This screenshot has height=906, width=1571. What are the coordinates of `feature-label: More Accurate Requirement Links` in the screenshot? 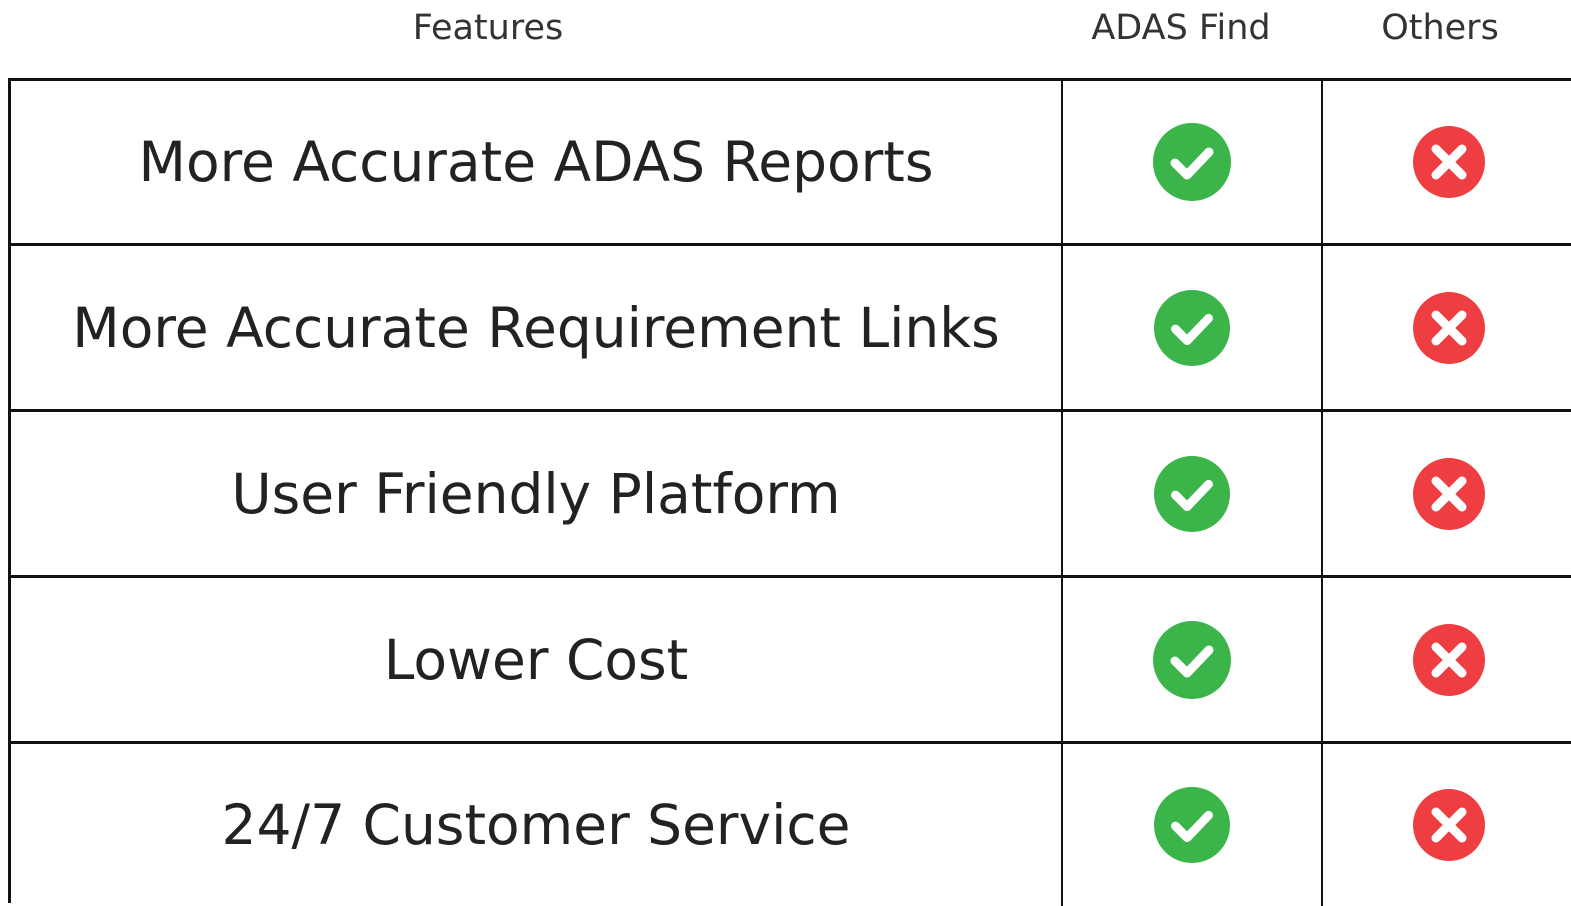 It's located at (537, 327).